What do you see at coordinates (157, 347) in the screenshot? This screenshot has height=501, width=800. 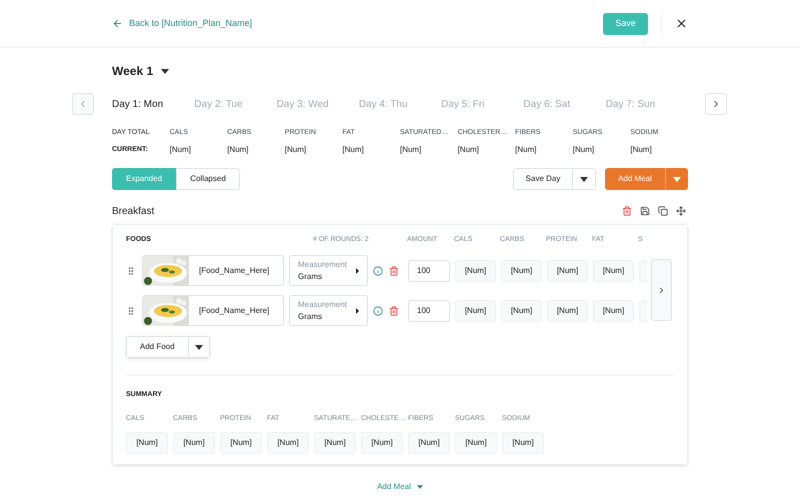 I see `add-food-button: Add Food` at bounding box center [157, 347].